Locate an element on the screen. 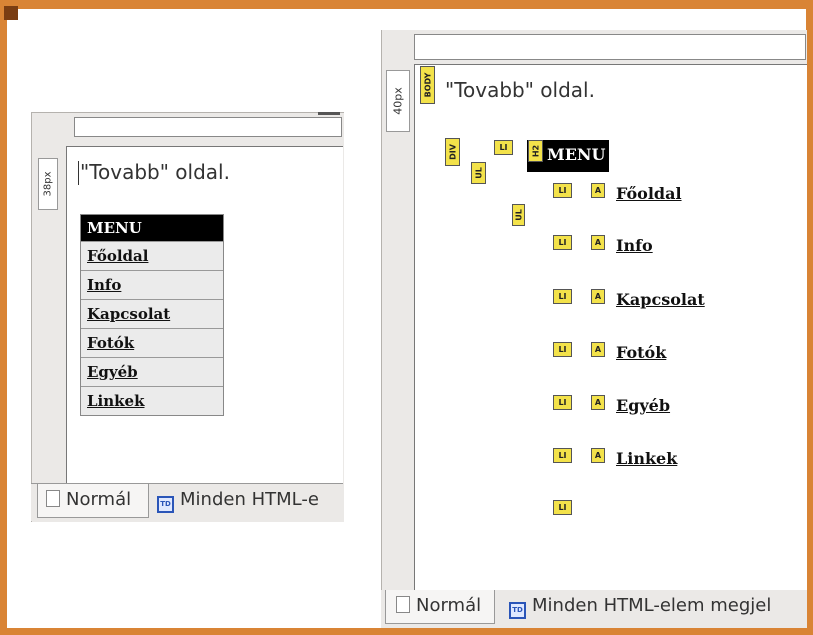 The image size is (813, 635). text-cursor is located at coordinates (78, 173).